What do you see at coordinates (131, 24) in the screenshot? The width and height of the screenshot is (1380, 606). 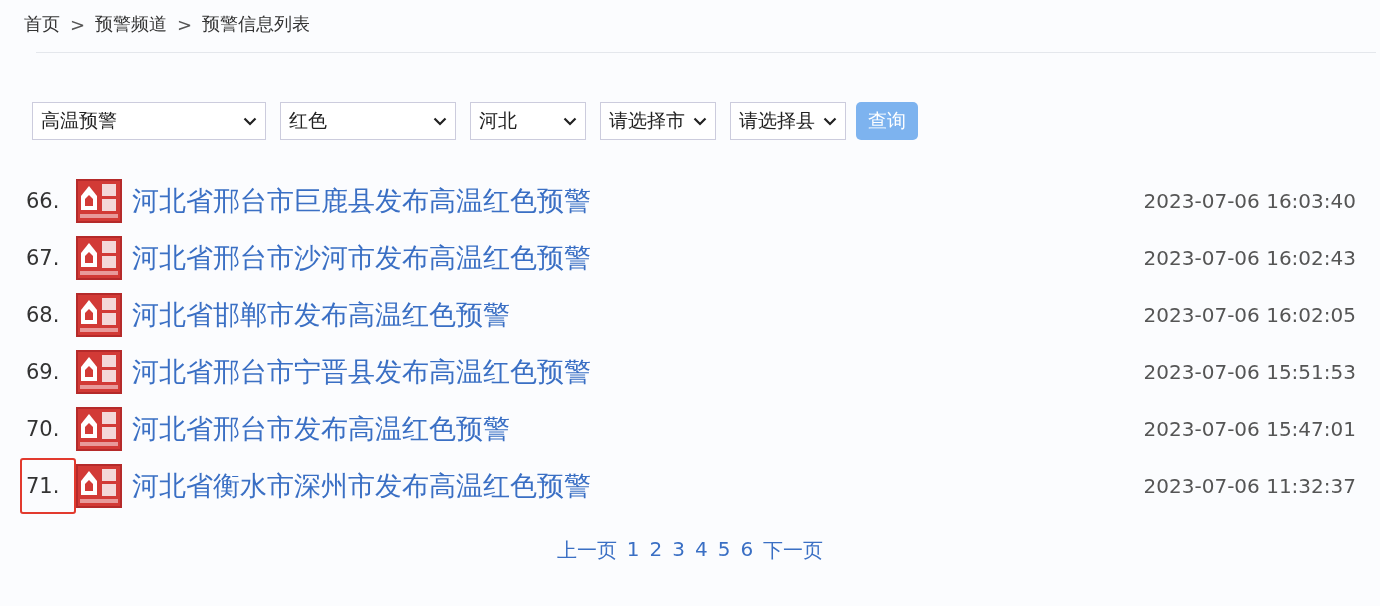 I see `breadcrumb-link: 预警频道` at bounding box center [131, 24].